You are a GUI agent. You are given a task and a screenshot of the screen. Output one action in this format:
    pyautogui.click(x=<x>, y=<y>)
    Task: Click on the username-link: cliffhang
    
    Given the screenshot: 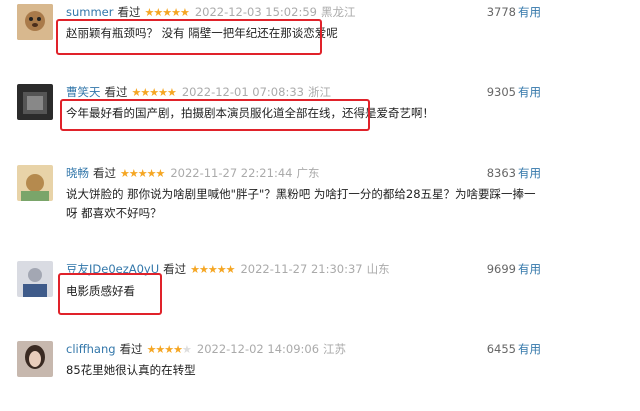 What is the action you would take?
    pyautogui.click(x=91, y=349)
    